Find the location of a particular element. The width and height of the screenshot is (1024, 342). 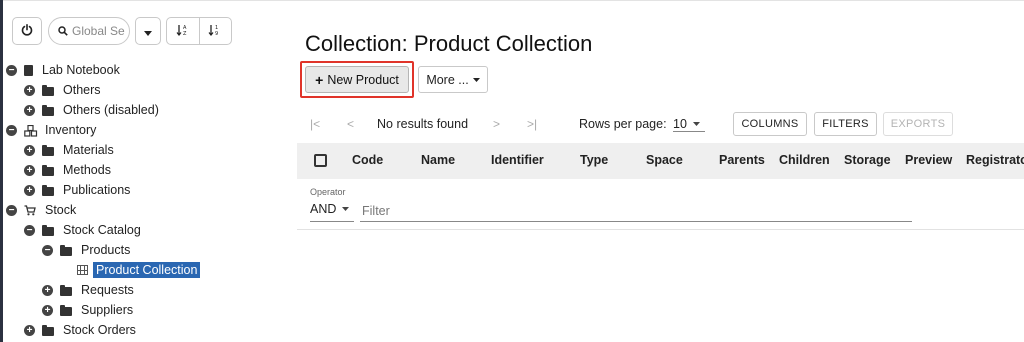

select-all-checkbox is located at coordinates (320, 160).